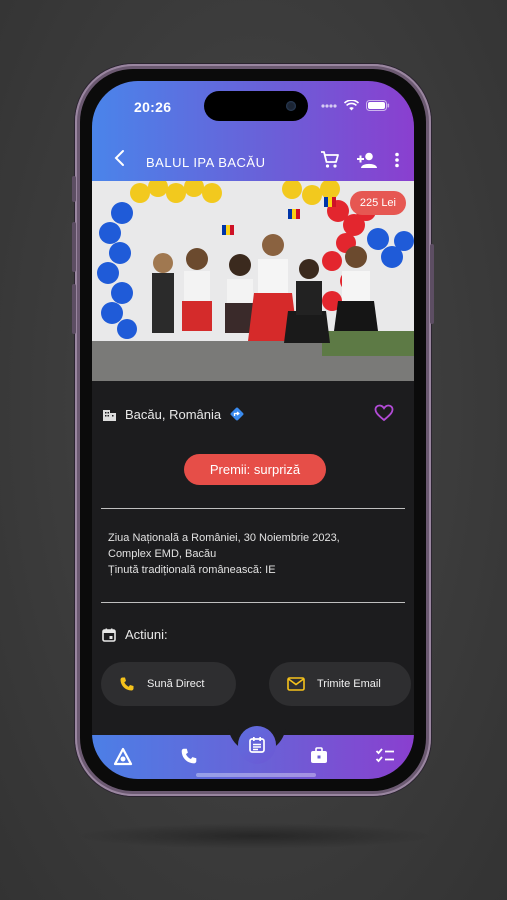 The width and height of the screenshot is (507, 900). I want to click on location-row: Bacău, România, so click(173, 414).